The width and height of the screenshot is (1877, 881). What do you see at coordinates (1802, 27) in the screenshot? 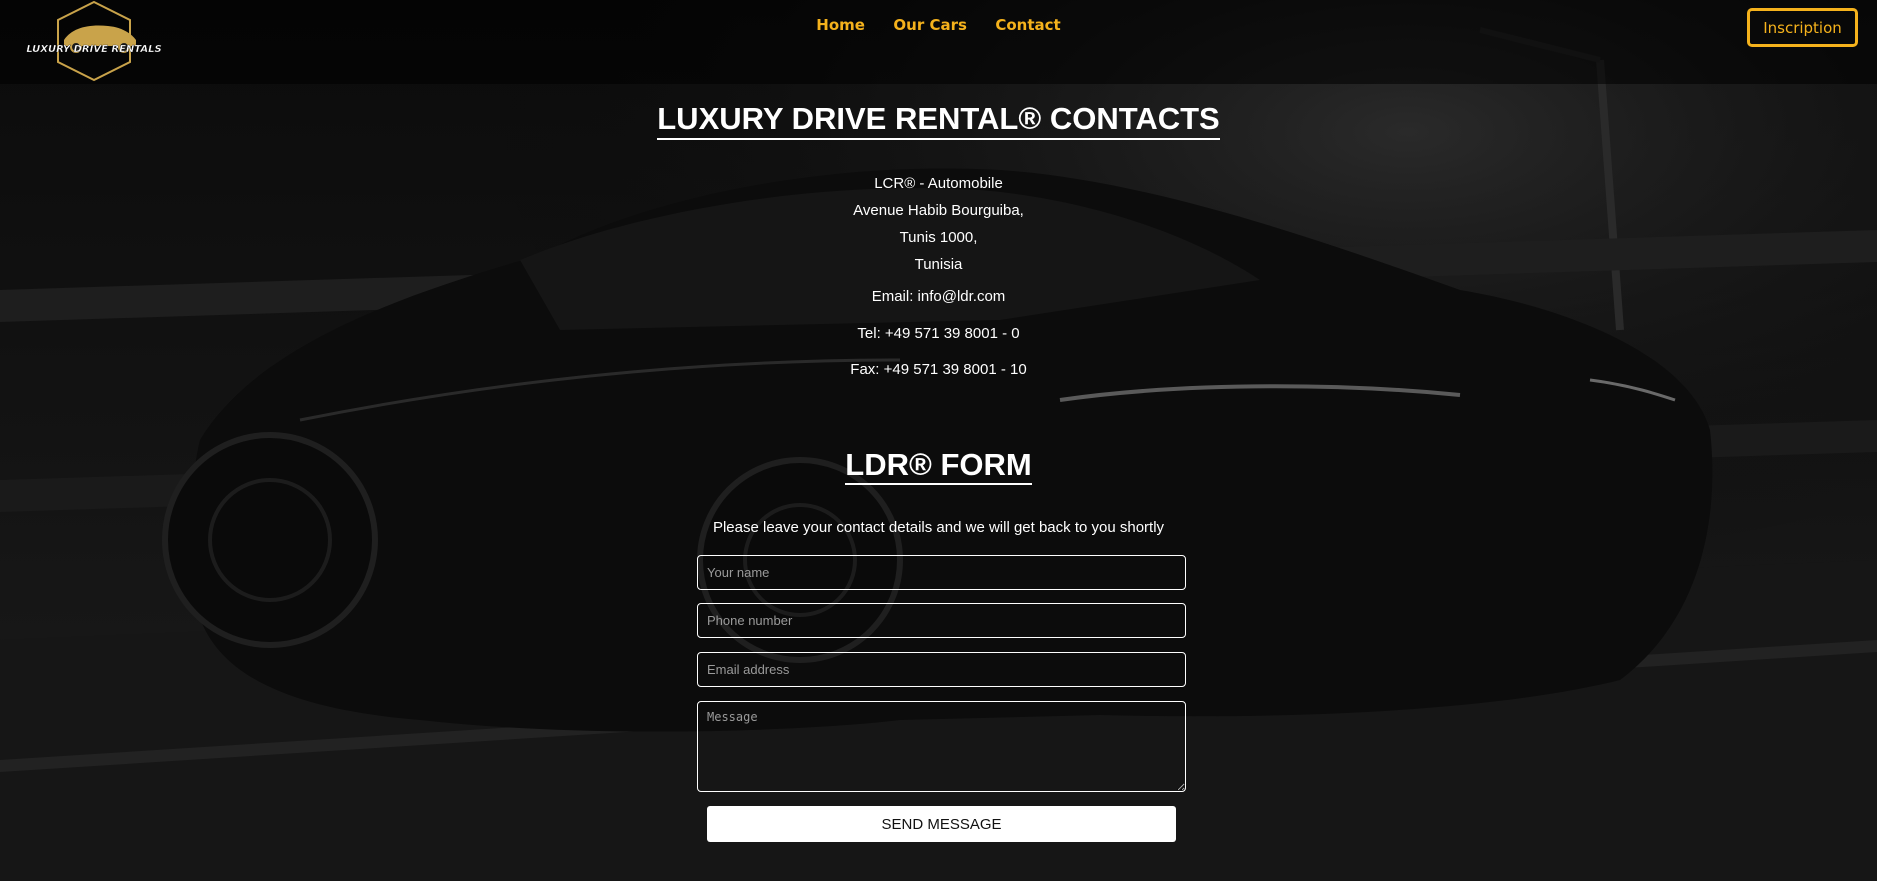
I see `inscription-button: Inscription` at bounding box center [1802, 27].